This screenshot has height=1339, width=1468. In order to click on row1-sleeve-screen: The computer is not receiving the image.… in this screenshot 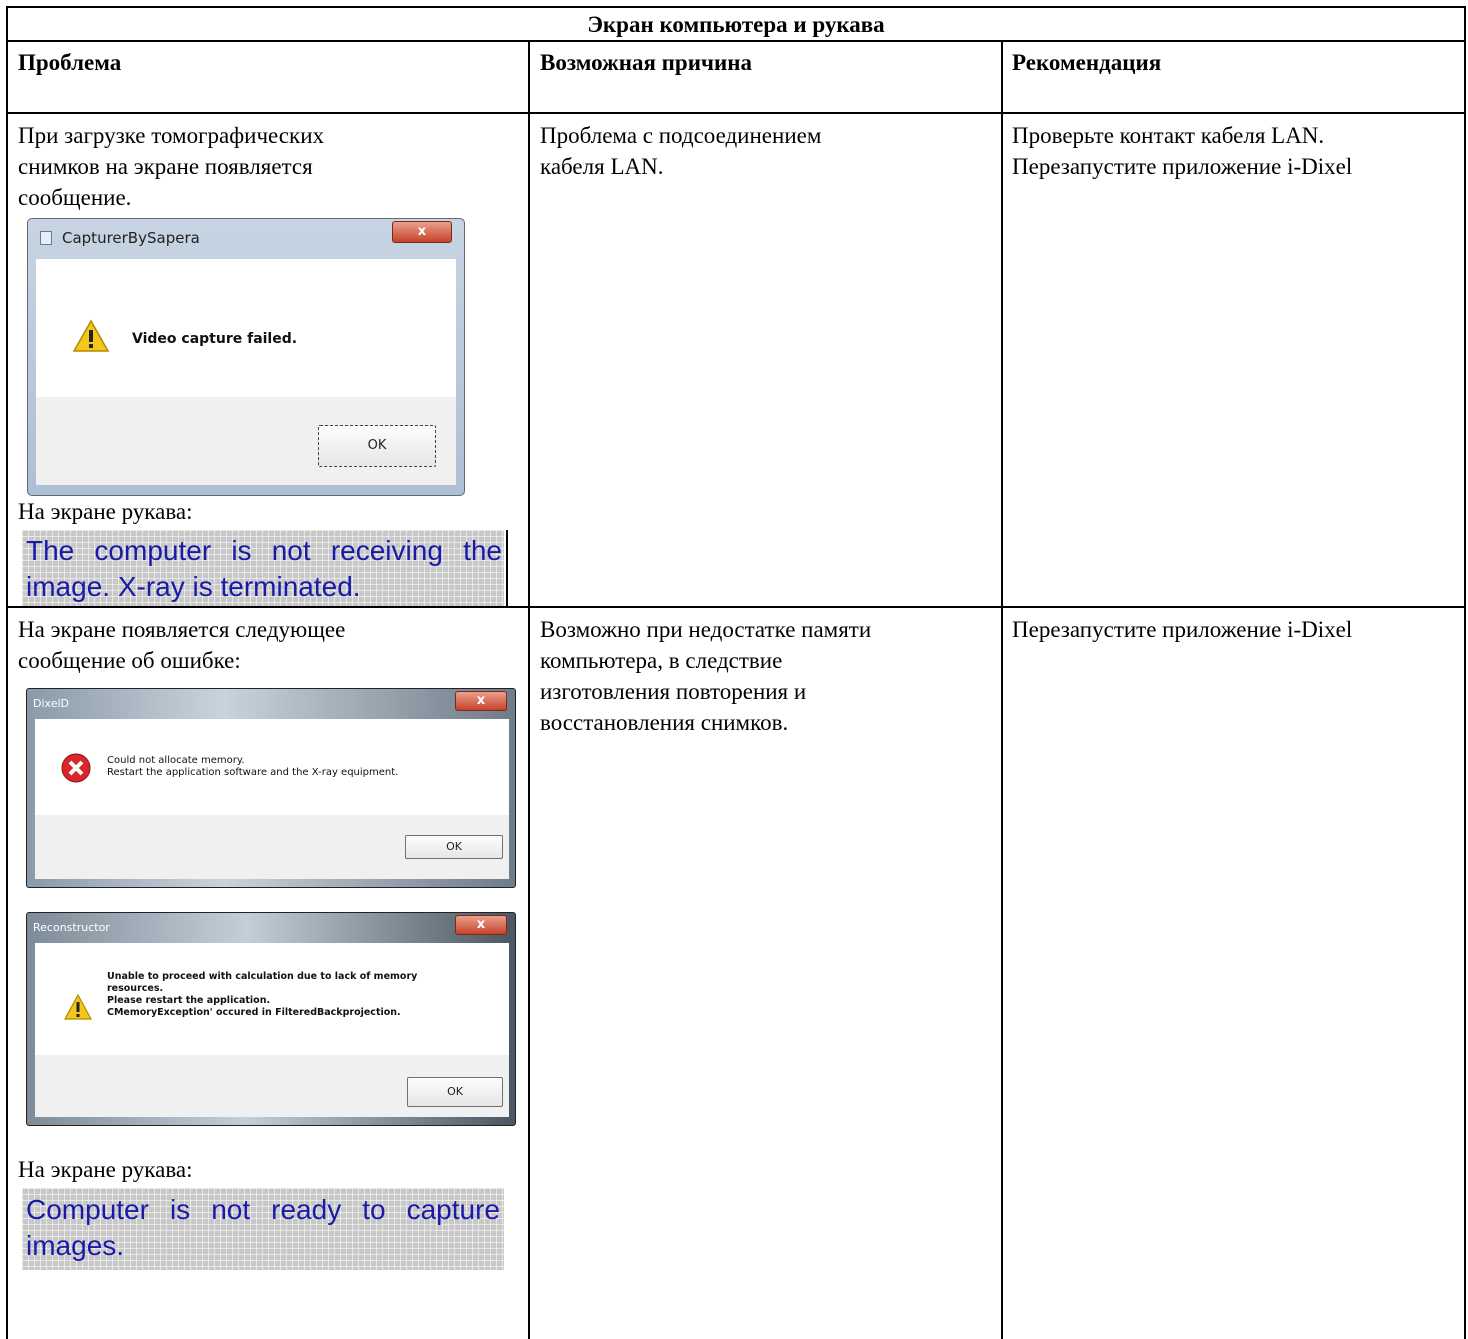, I will do `click(263, 568)`.